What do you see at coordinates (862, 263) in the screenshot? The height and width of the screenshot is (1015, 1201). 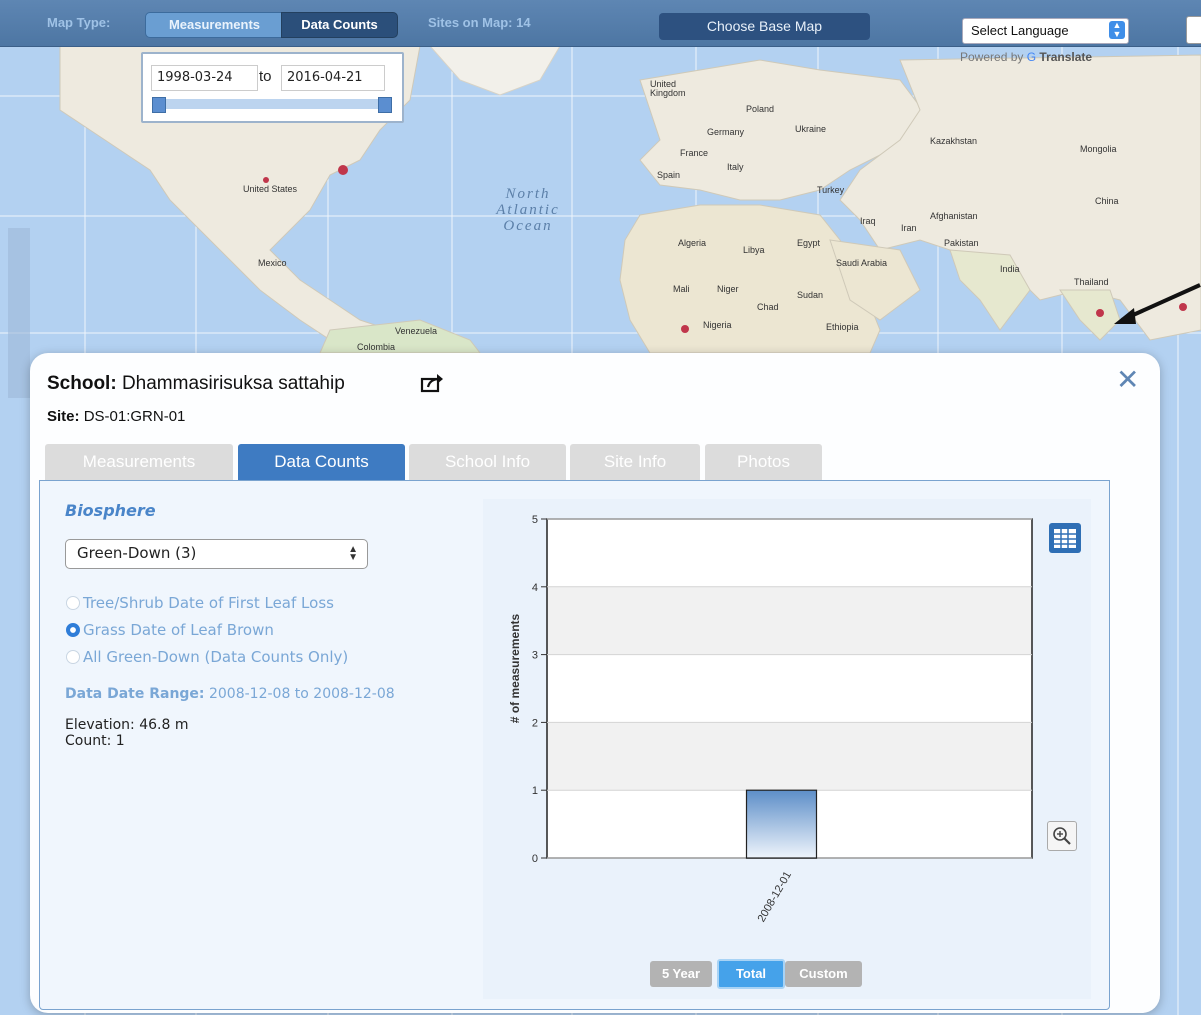 I see `map-label-saudi-arabia: Saudi Arabia` at bounding box center [862, 263].